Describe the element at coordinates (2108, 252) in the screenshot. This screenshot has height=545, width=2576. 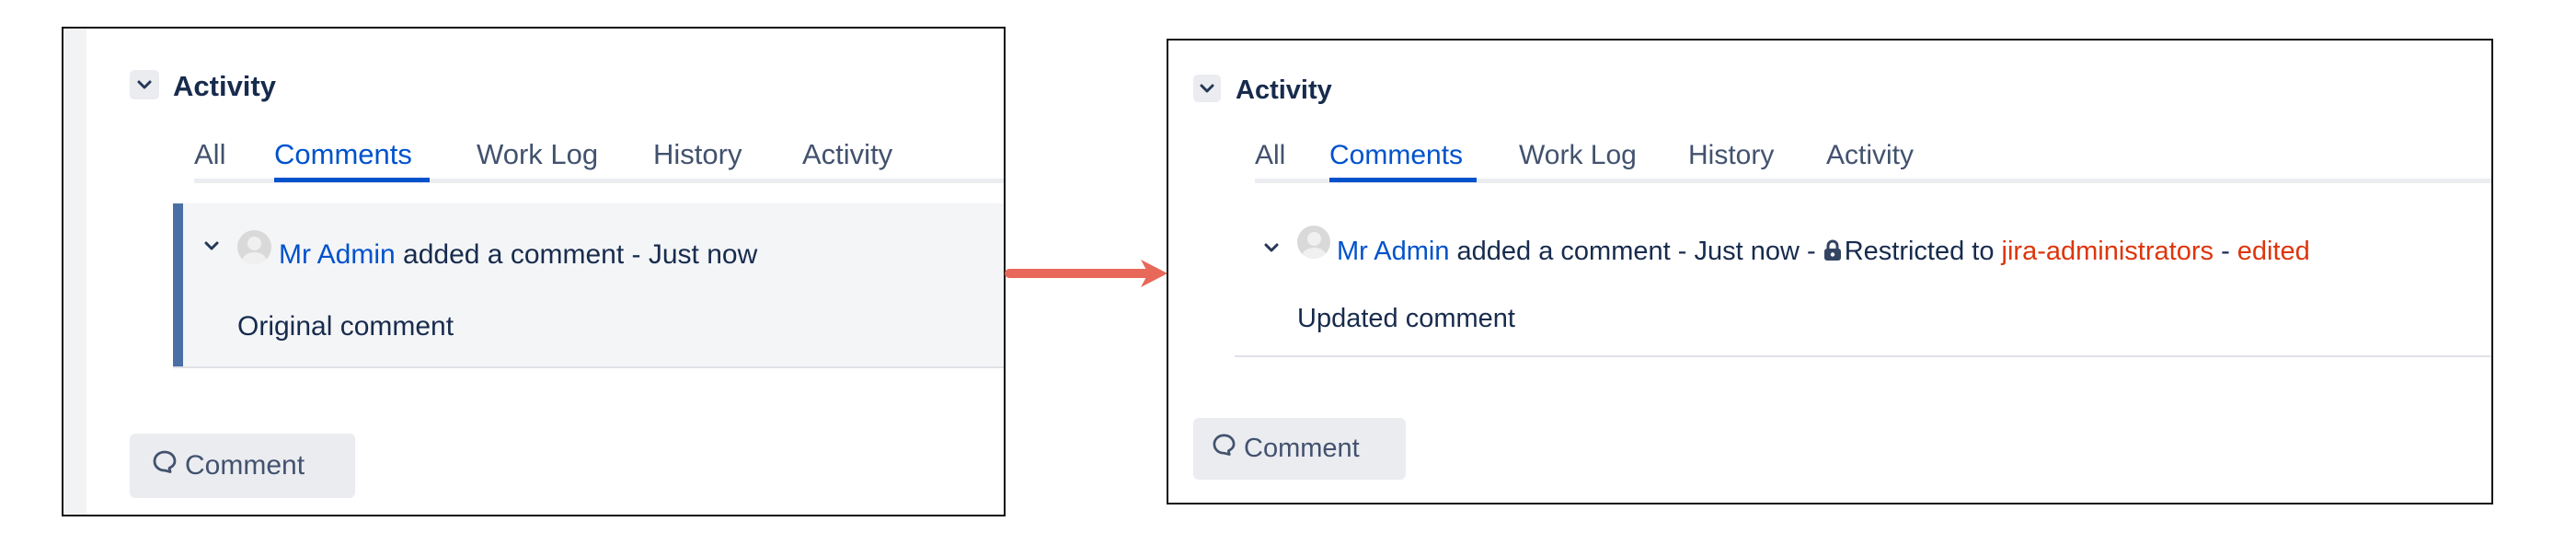
I see `restricted-group-link: jira-administrators` at that location.